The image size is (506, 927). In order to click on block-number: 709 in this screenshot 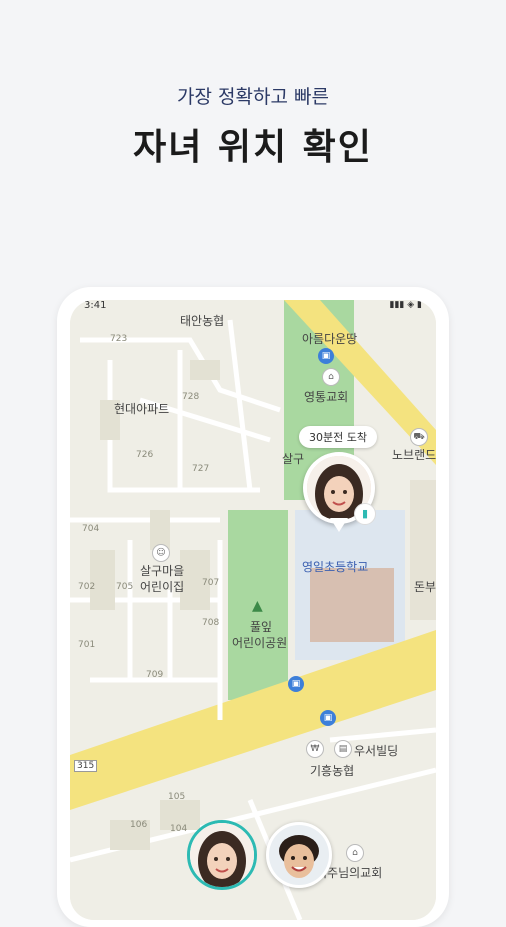, I will do `click(155, 675)`.